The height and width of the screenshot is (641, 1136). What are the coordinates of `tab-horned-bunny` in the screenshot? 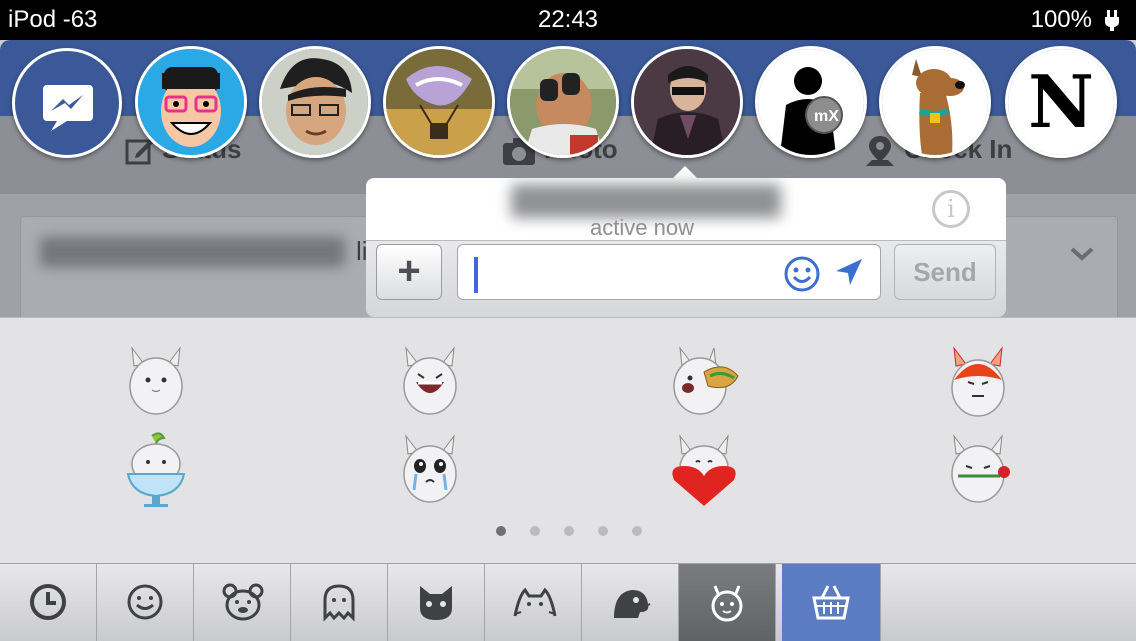 It's located at (727, 602).